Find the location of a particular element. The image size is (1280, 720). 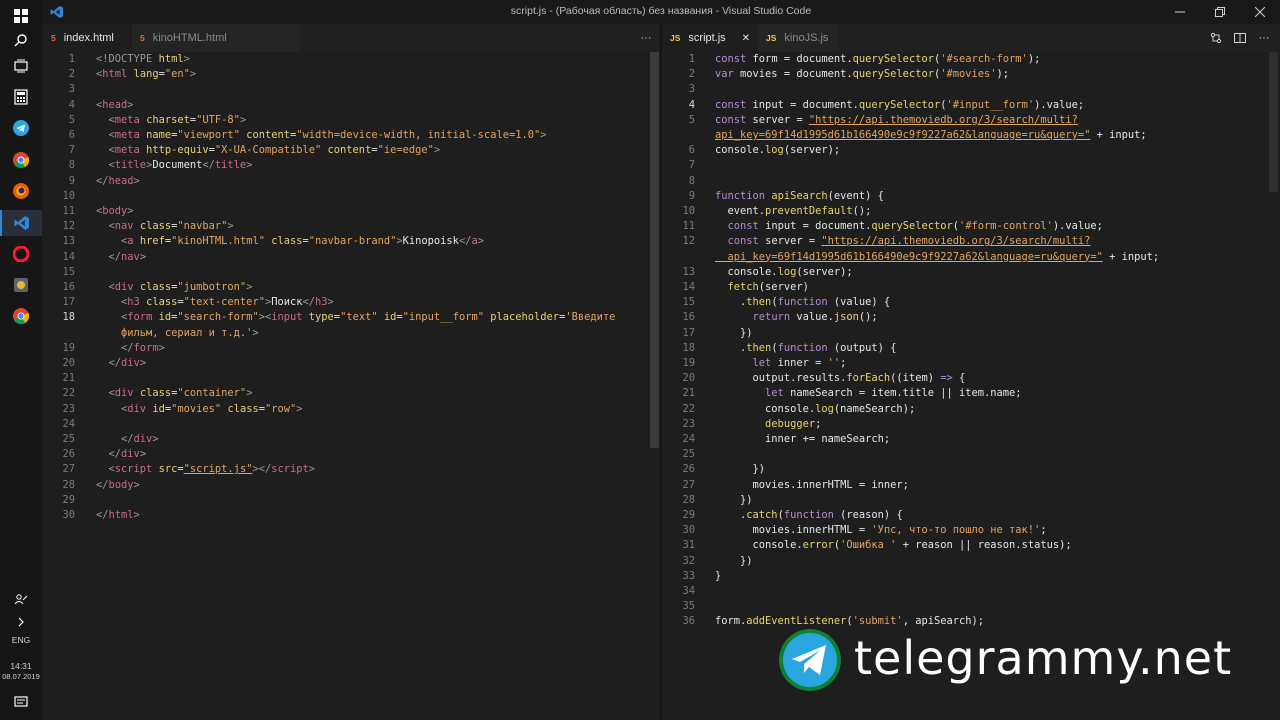

calculator-icon is located at coordinates (21, 97).